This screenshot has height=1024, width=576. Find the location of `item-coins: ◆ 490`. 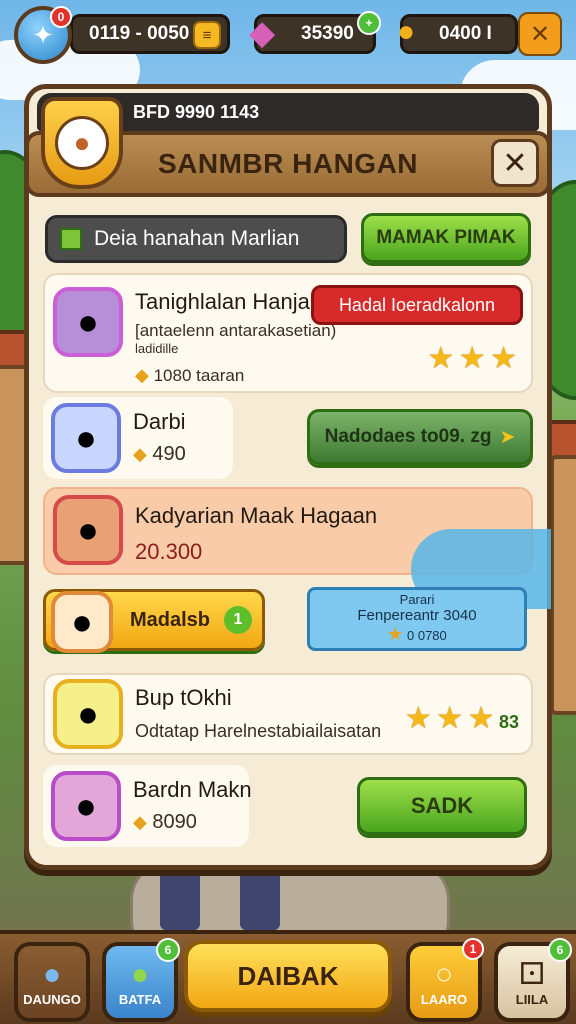

item-coins: ◆ 490 is located at coordinates (159, 454).